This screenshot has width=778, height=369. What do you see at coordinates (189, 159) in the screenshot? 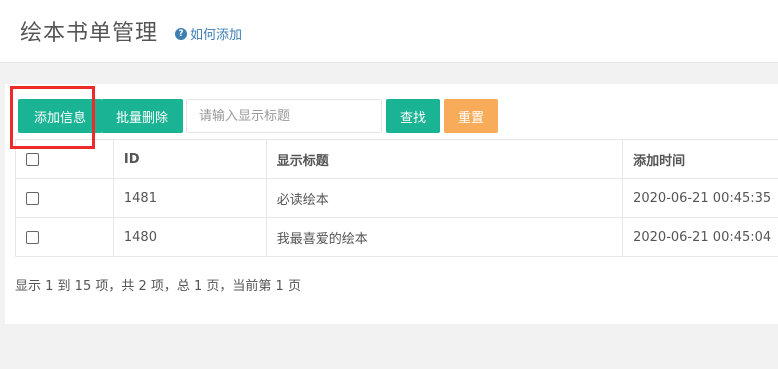
I see `column-header-id: ID` at bounding box center [189, 159].